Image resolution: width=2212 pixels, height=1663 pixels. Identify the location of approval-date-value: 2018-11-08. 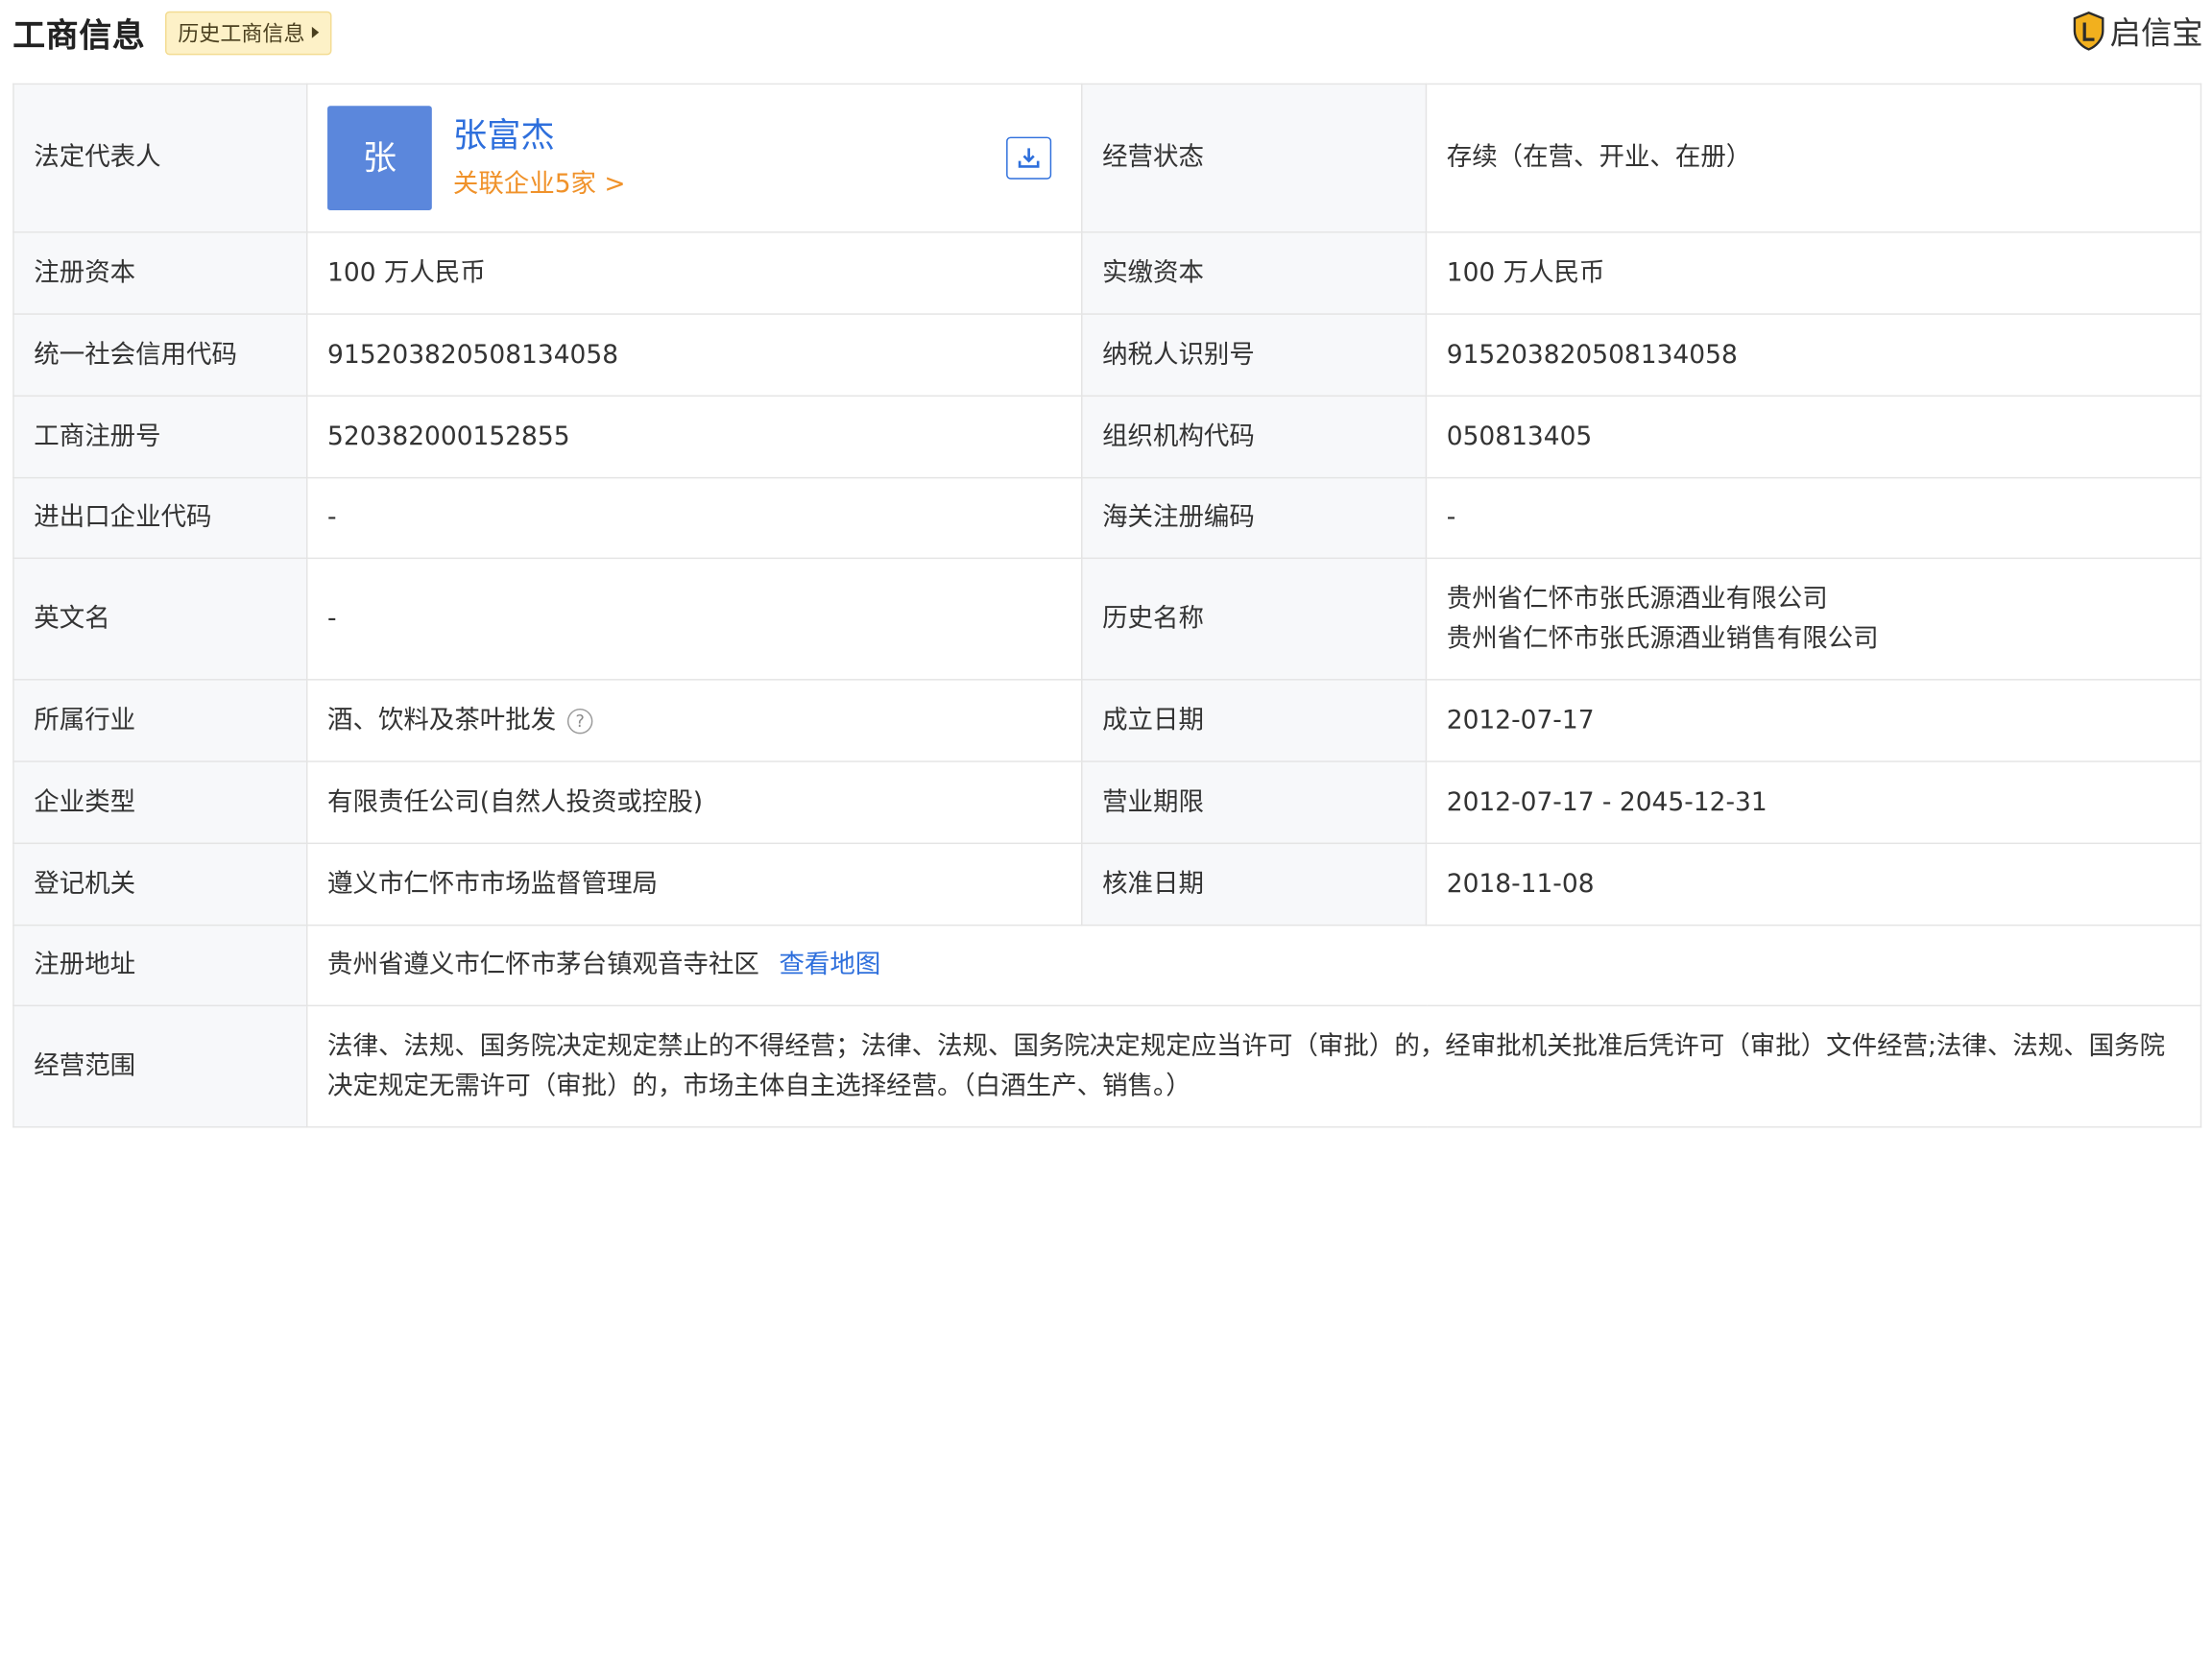
(1813, 885).